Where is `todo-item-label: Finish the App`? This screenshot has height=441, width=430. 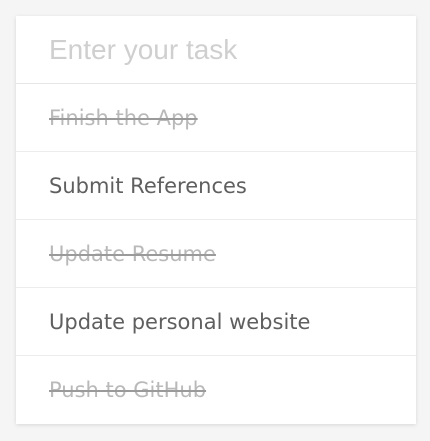 todo-item-label: Finish the App is located at coordinates (123, 117).